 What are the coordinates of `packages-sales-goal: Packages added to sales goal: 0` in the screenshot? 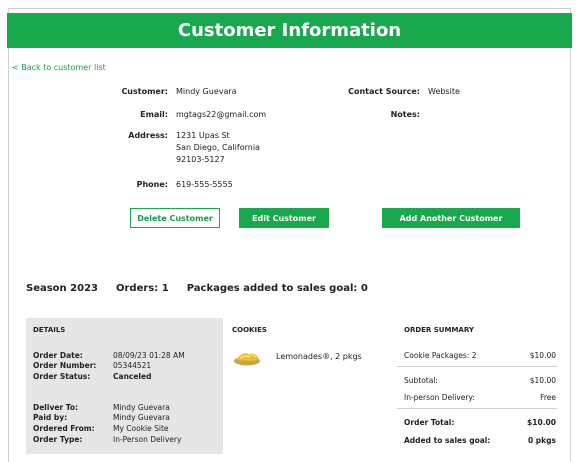 It's located at (277, 288).